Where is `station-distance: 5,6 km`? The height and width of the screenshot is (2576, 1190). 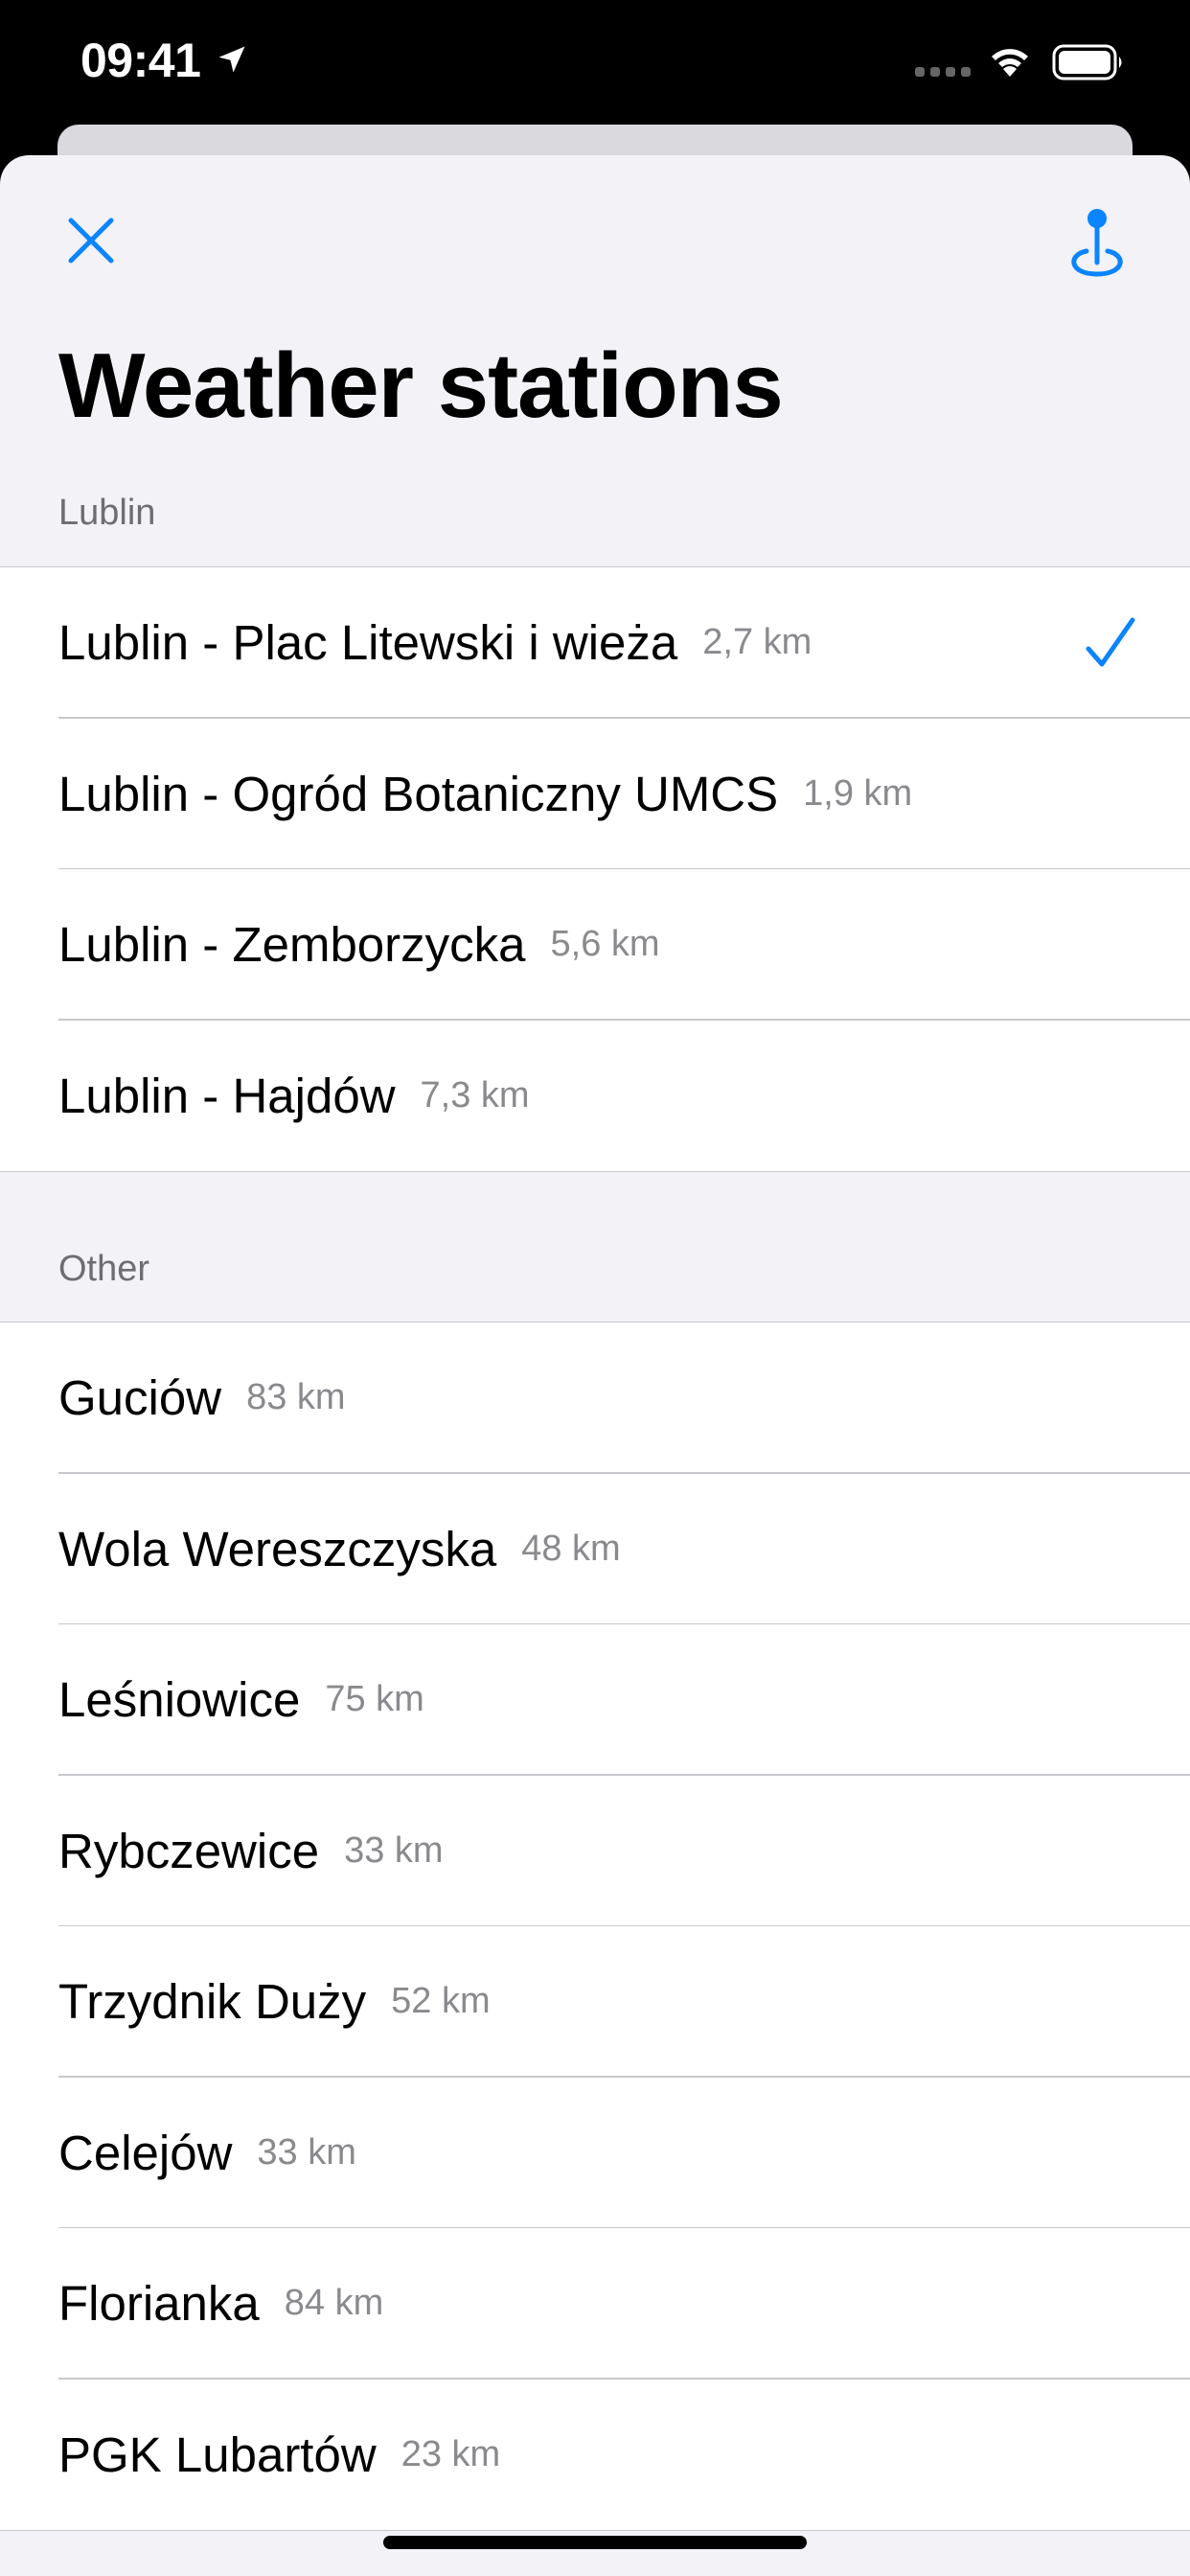 station-distance: 5,6 km is located at coordinates (605, 945).